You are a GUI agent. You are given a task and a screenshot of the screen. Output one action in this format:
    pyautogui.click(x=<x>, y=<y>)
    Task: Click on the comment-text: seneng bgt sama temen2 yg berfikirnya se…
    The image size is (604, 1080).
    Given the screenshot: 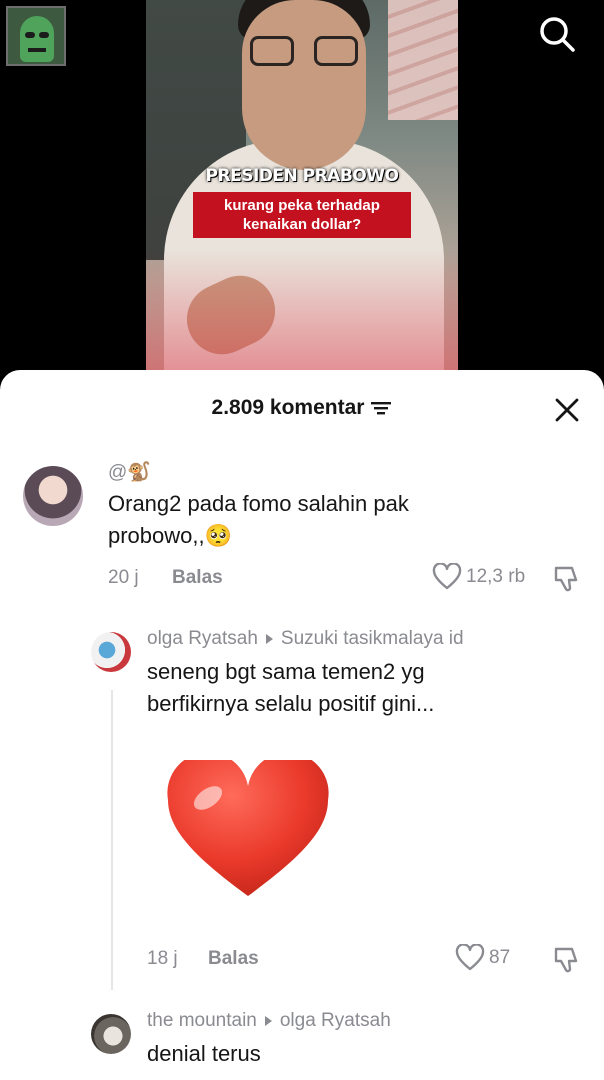 What is the action you would take?
    pyautogui.click(x=291, y=687)
    